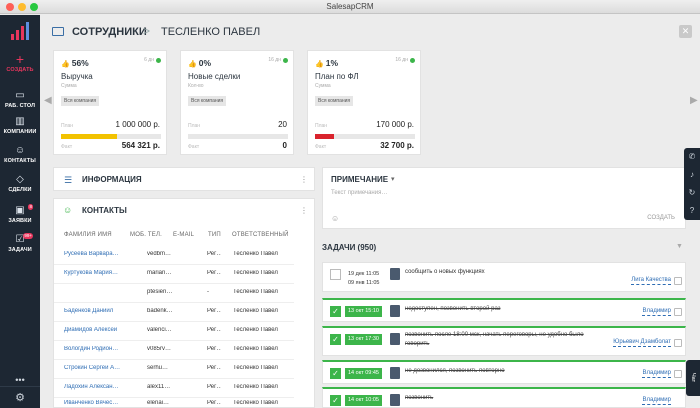 The image size is (700, 408). I want to click on window-title: SalesapCRM, so click(350, 6).